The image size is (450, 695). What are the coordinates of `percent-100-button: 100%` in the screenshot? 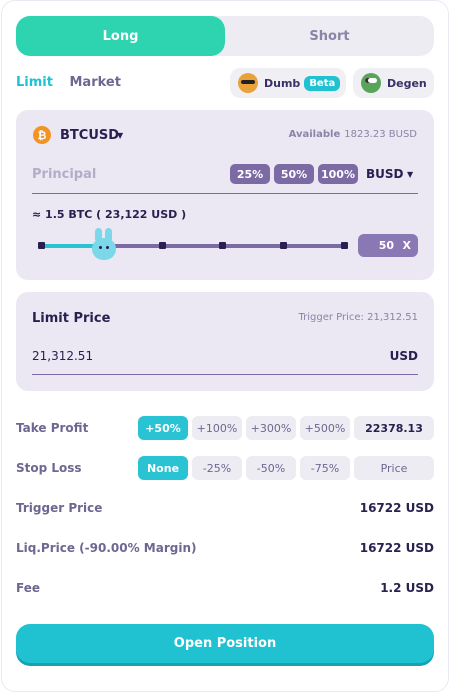 It's located at (338, 174).